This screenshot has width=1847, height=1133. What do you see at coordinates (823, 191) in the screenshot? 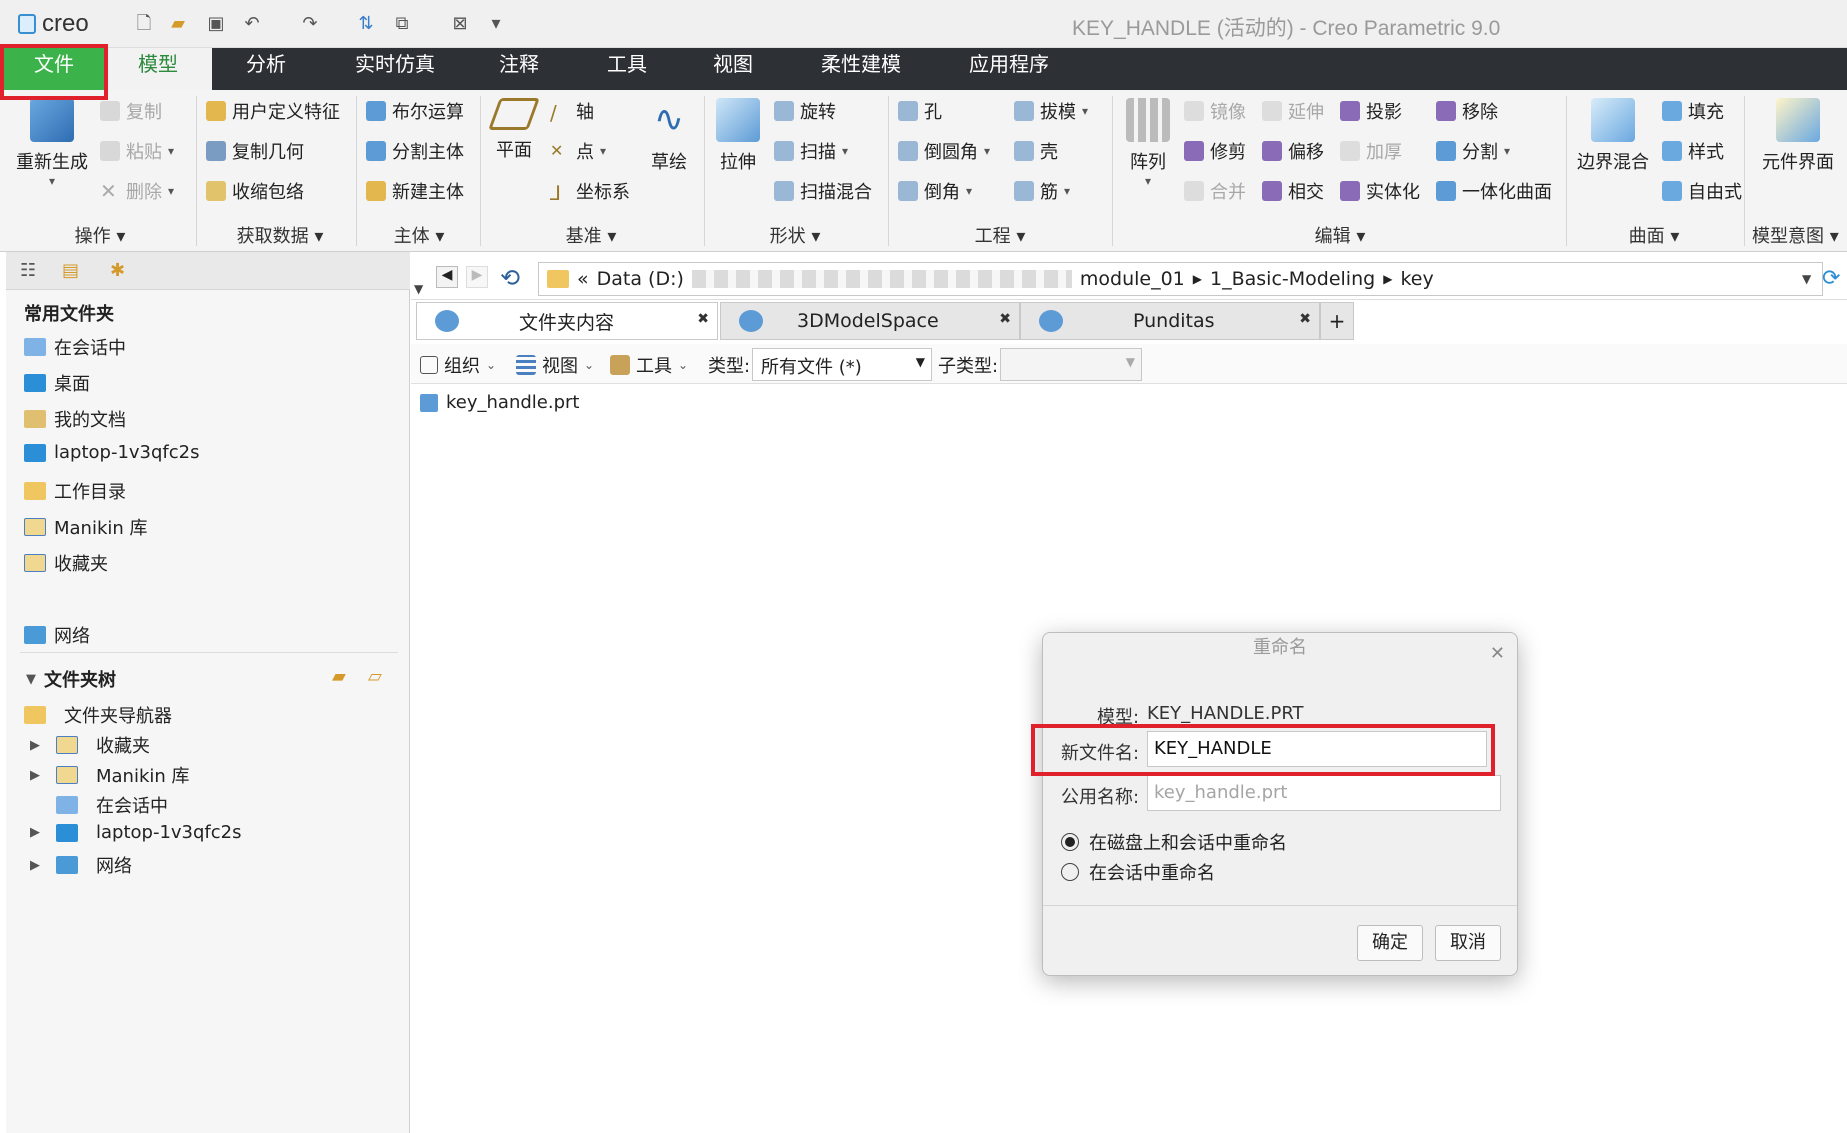
I see `swept-blend-button: 扫描混合` at bounding box center [823, 191].